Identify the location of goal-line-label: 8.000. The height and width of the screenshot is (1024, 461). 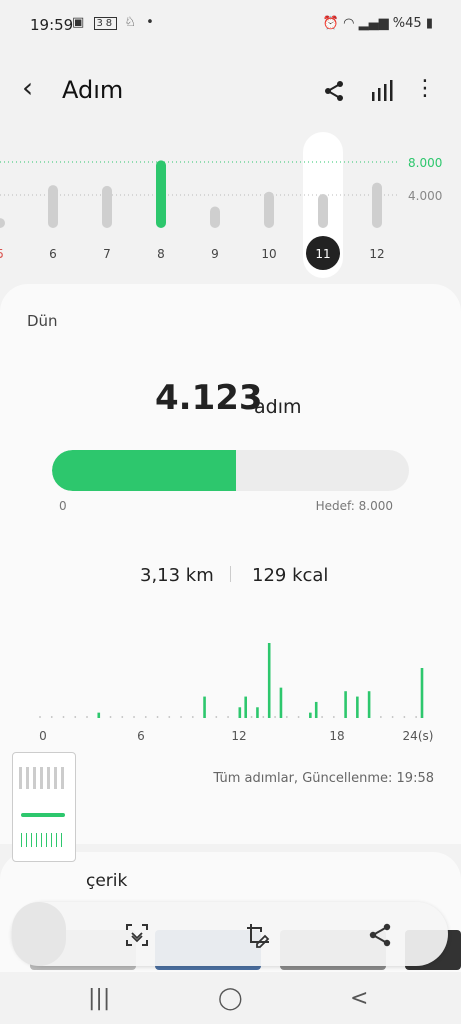
(425, 163).